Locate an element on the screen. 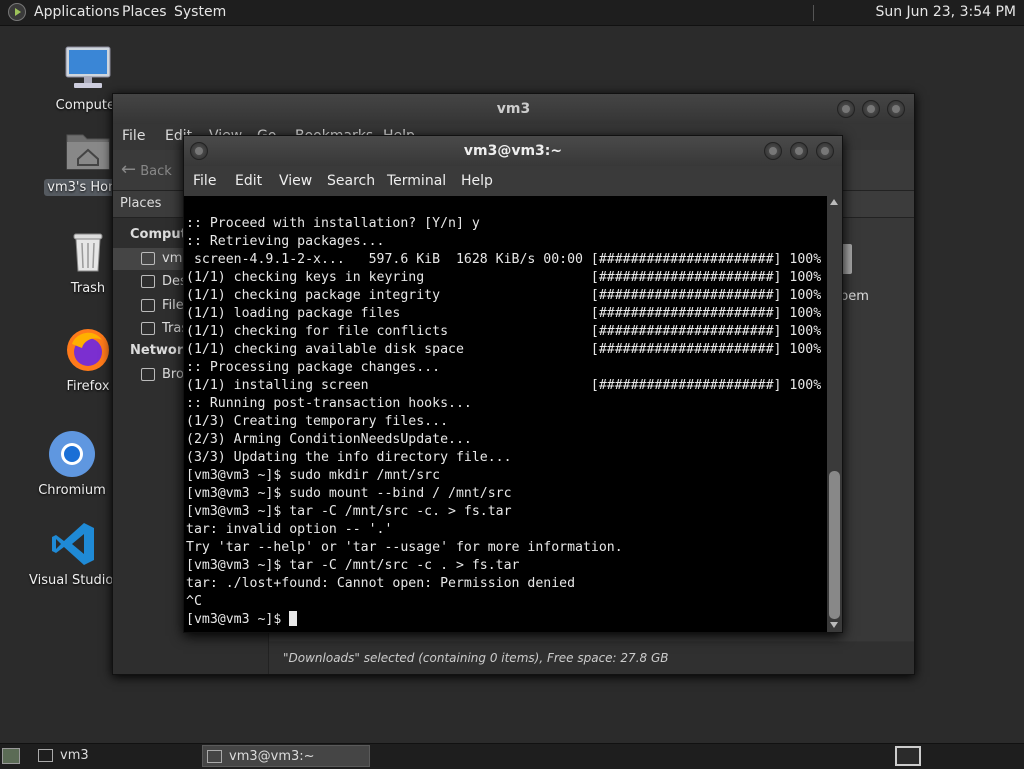 The image size is (1024, 769). terminal-line: [vm3@vm3 ~]$ sudo mkdir /mnt/src is located at coordinates (313, 475).